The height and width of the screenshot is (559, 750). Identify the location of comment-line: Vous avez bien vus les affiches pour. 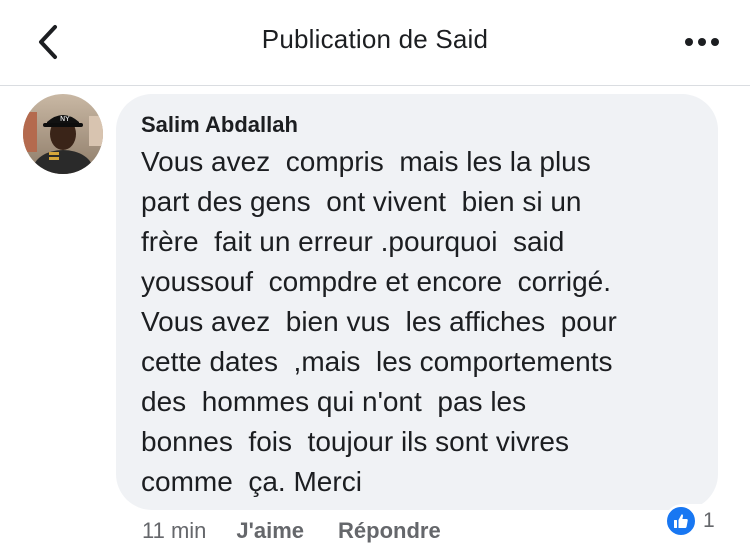
(379, 321).